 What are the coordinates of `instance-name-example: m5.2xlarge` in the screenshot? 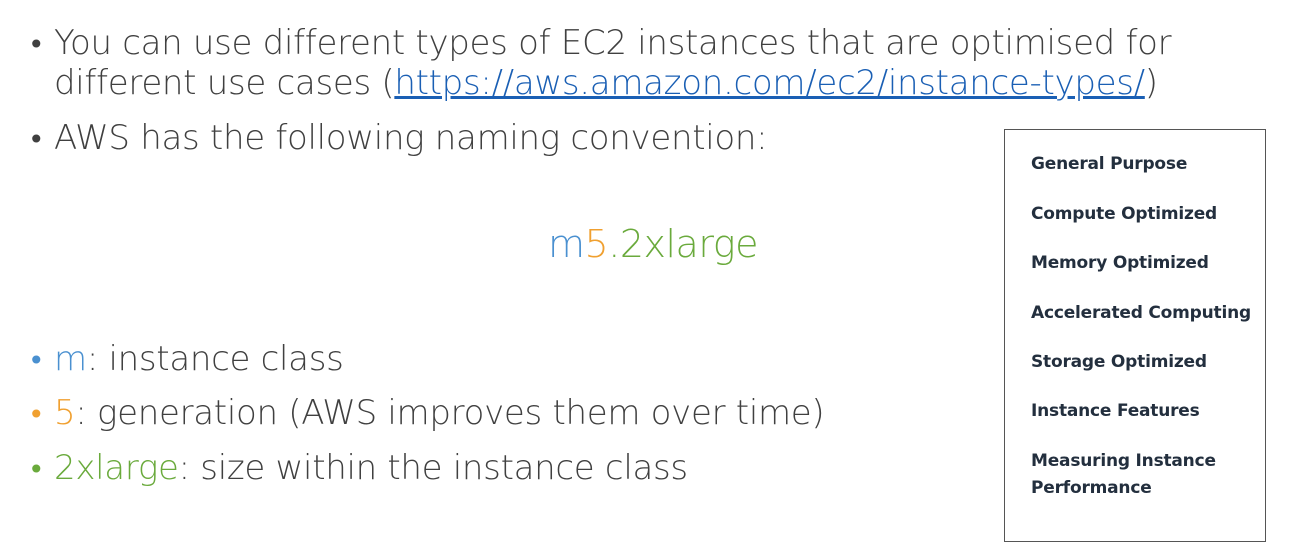 It's located at (653, 244).